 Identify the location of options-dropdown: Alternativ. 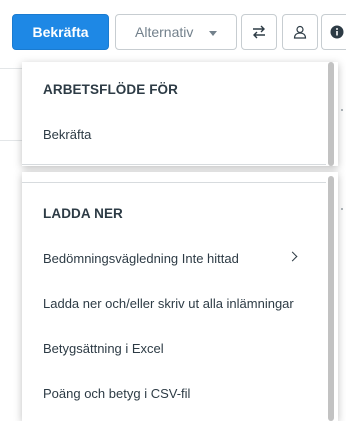
(176, 32).